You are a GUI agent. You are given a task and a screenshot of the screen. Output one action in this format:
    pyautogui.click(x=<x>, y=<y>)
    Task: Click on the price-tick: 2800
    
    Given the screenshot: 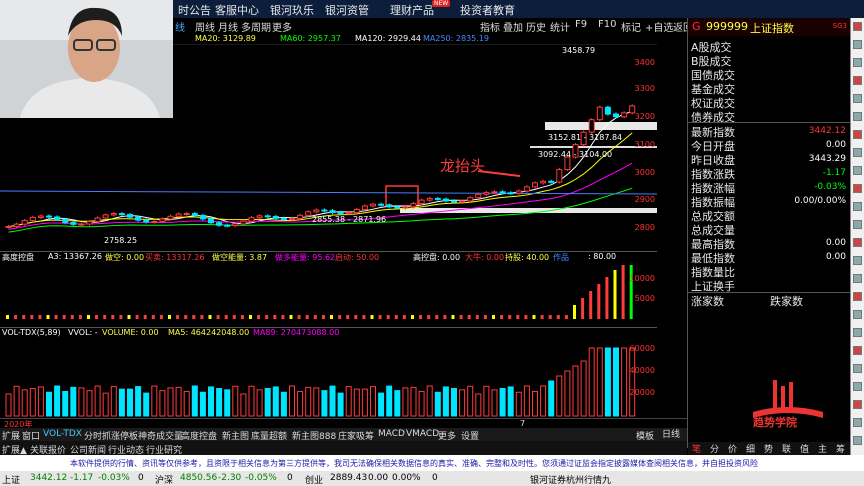 What is the action you would take?
    pyautogui.click(x=644, y=227)
    